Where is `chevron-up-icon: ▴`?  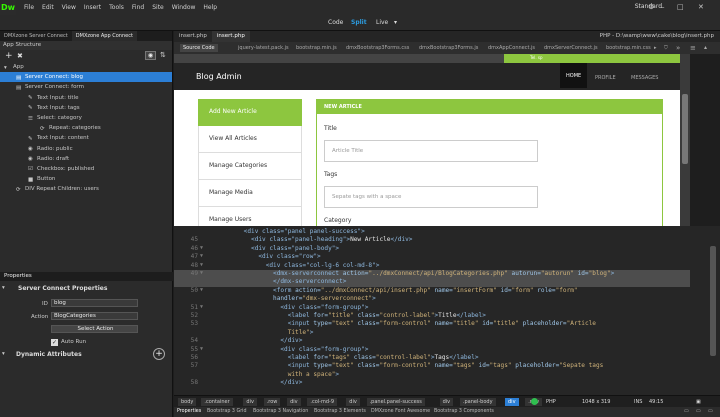 chevron-up-icon: ▴ is located at coordinates (705, 47).